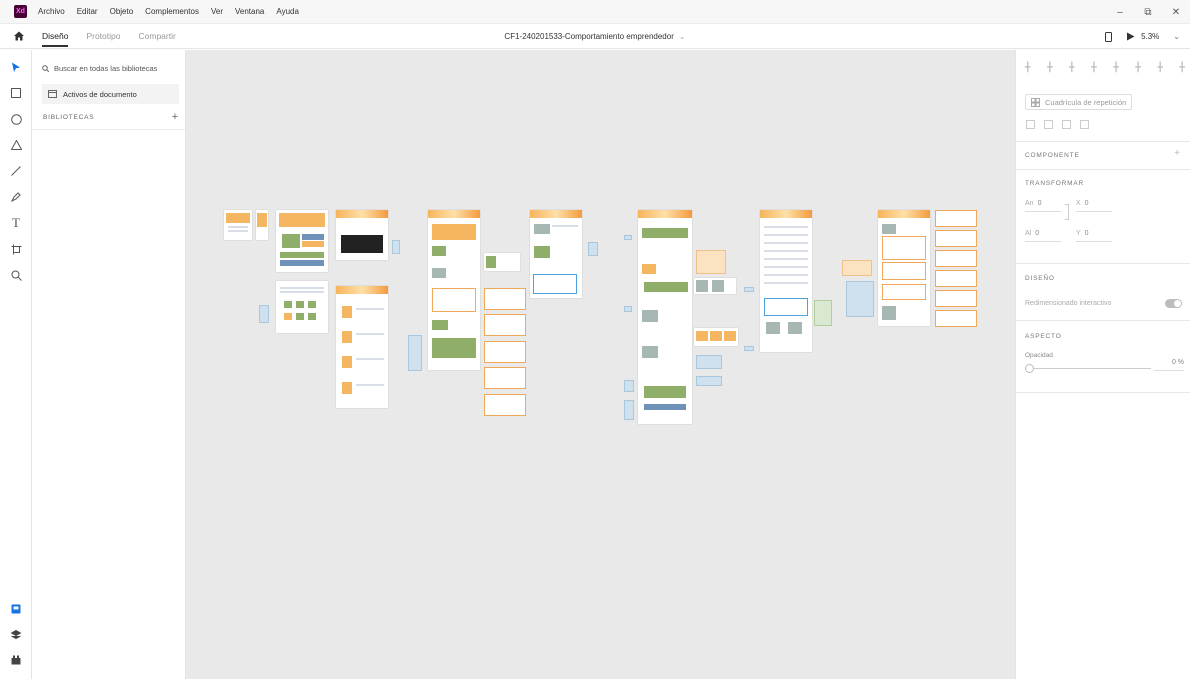 The image size is (1190, 679). What do you see at coordinates (1043, 236) in the screenshot?
I see `height-field: Al 0` at bounding box center [1043, 236].